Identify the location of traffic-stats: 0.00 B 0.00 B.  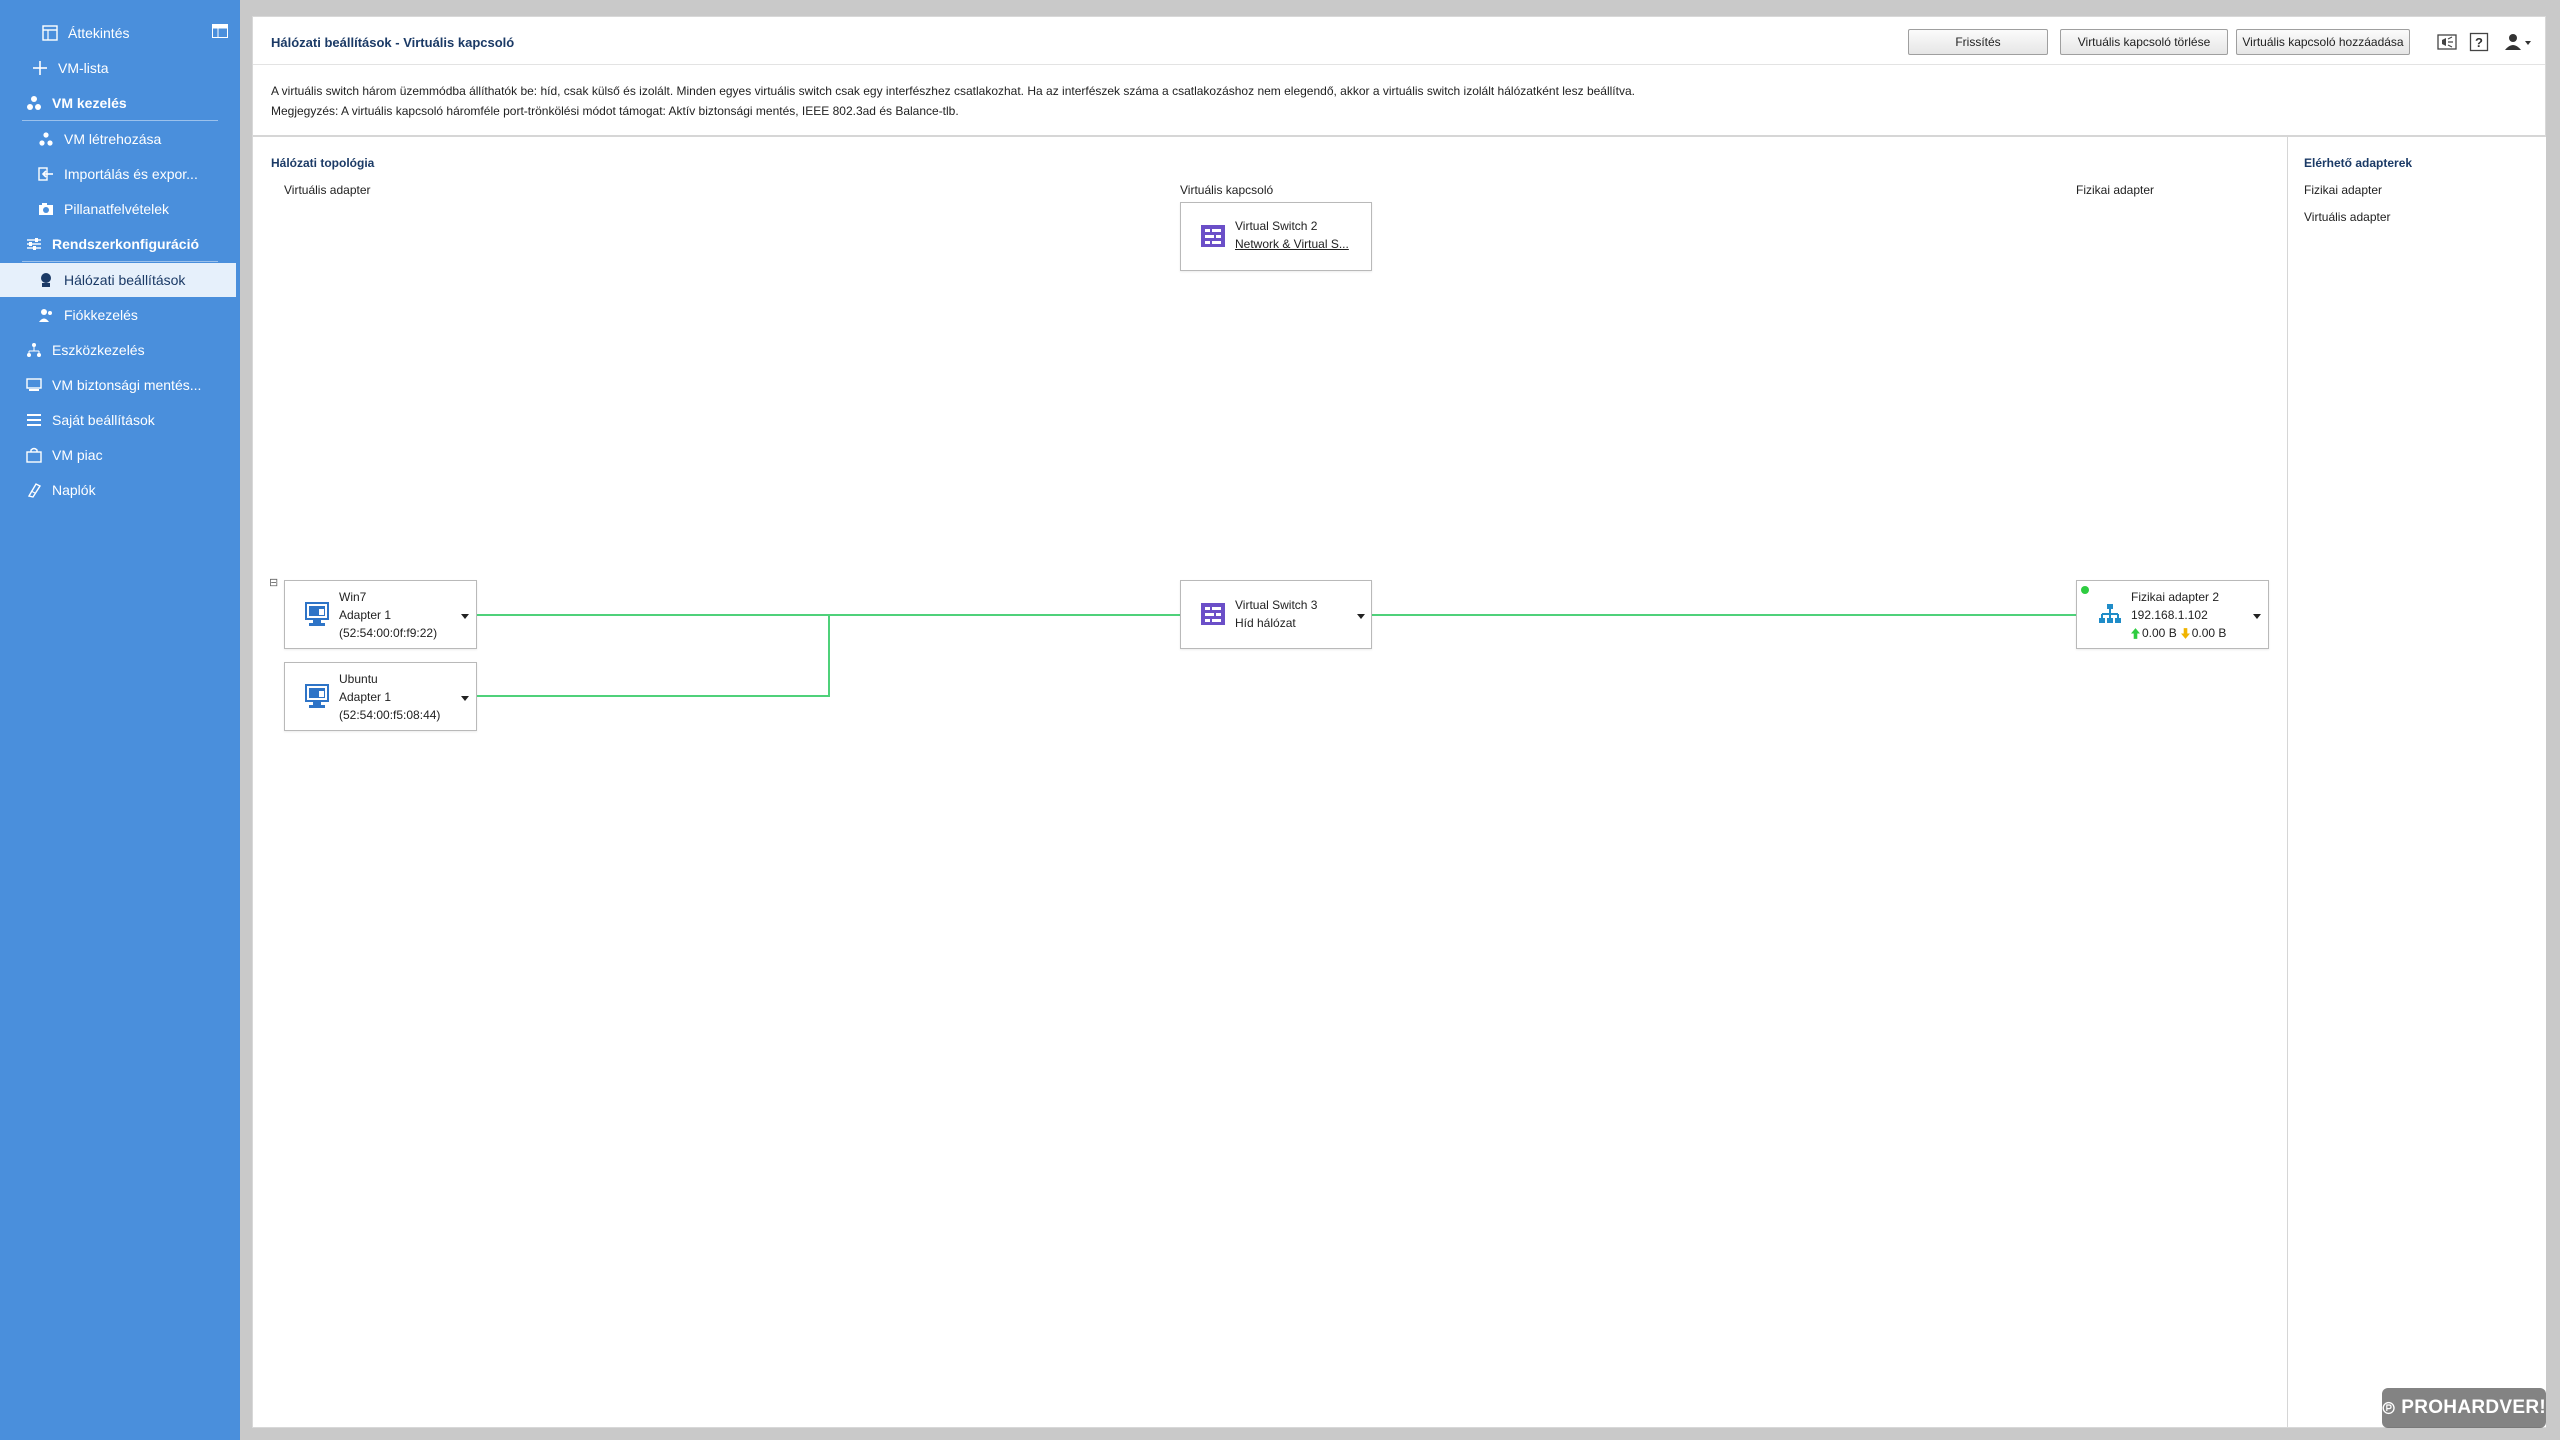
(2178, 633).